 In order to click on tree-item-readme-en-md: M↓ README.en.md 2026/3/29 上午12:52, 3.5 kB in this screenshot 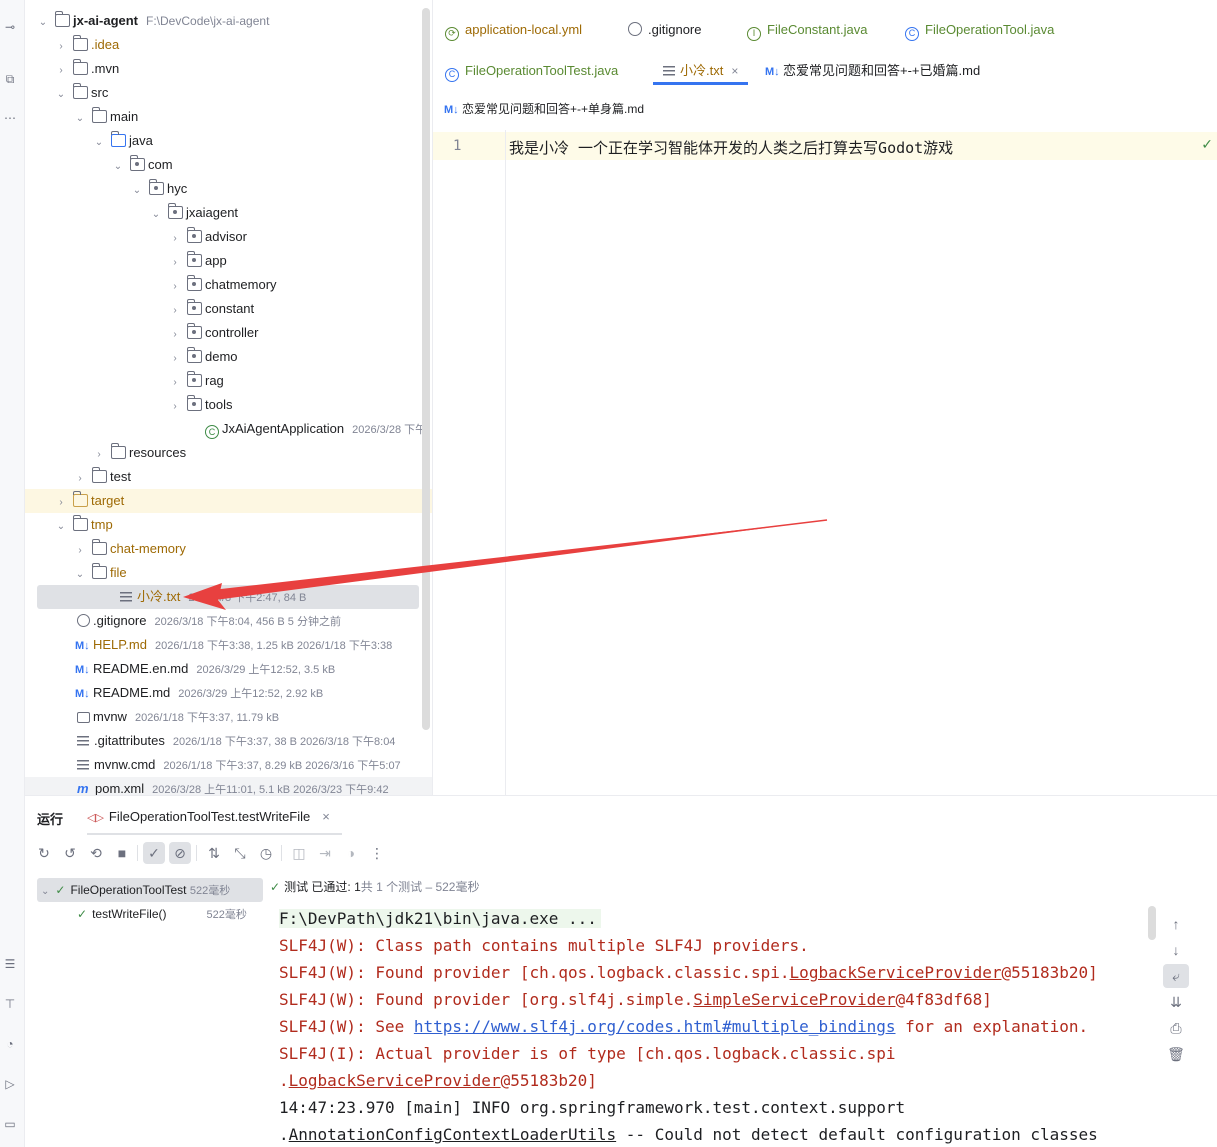, I will do `click(228, 669)`.